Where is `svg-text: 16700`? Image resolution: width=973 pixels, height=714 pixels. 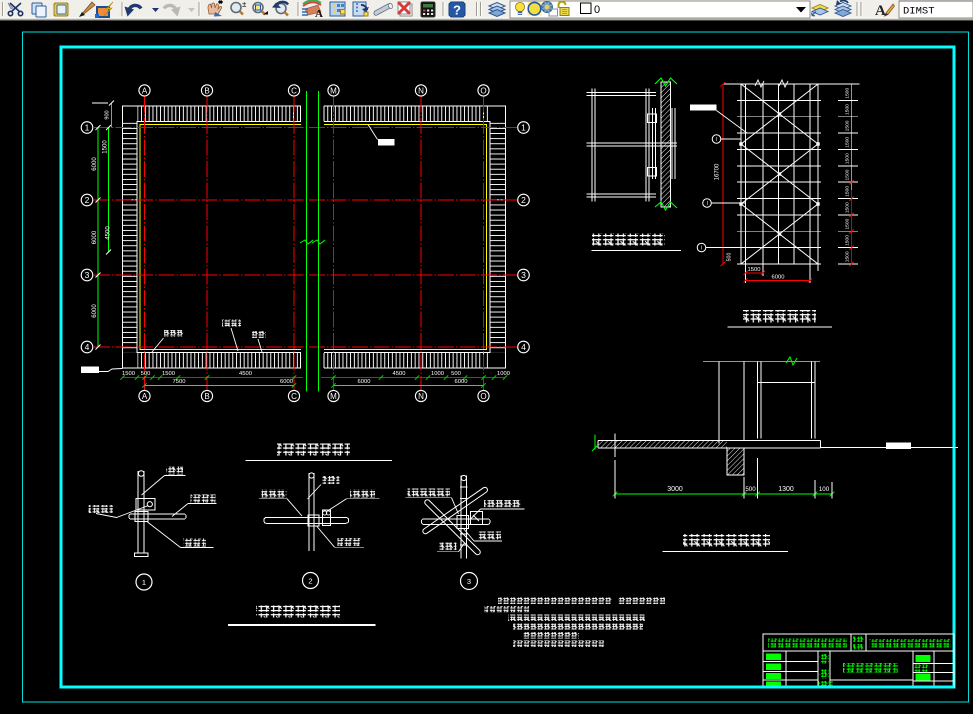 svg-text: 16700 is located at coordinates (718, 171).